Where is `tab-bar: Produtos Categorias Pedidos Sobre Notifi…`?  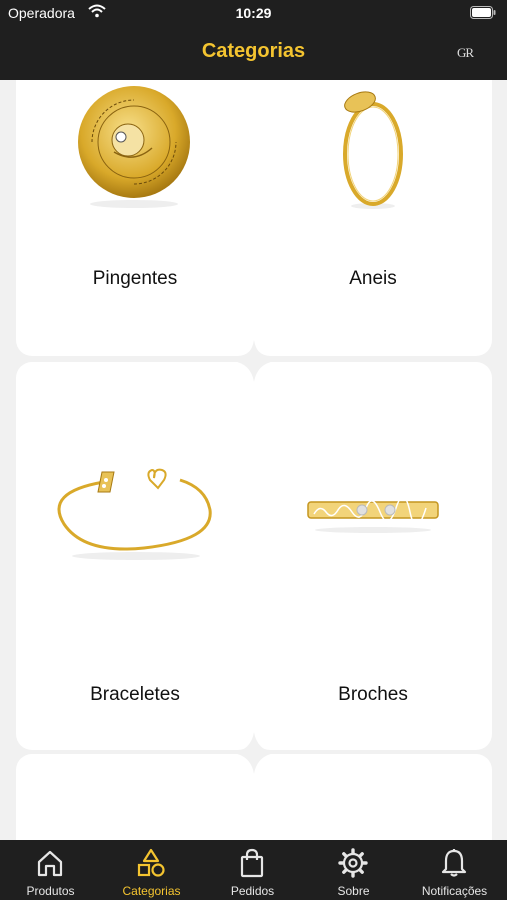
tab-bar: Produtos Categorias Pedidos Sobre Notifi… is located at coordinates (253, 870).